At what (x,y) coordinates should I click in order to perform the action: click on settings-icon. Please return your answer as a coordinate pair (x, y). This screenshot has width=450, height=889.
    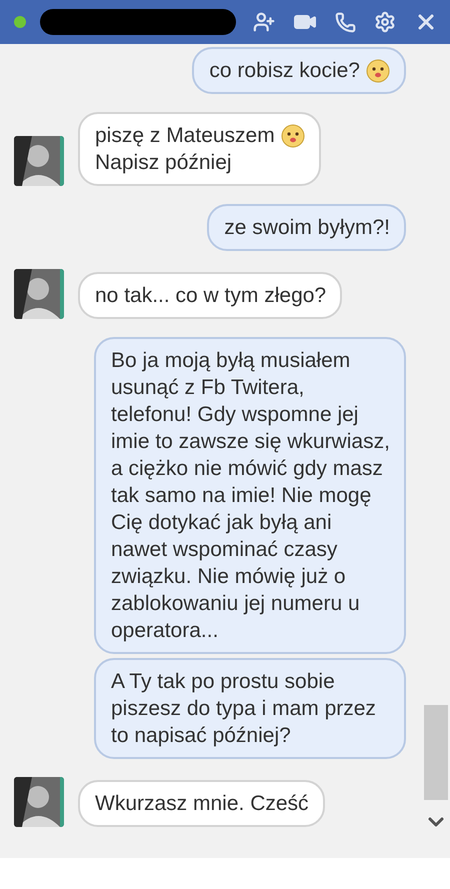
    Looking at the image, I should click on (385, 22).